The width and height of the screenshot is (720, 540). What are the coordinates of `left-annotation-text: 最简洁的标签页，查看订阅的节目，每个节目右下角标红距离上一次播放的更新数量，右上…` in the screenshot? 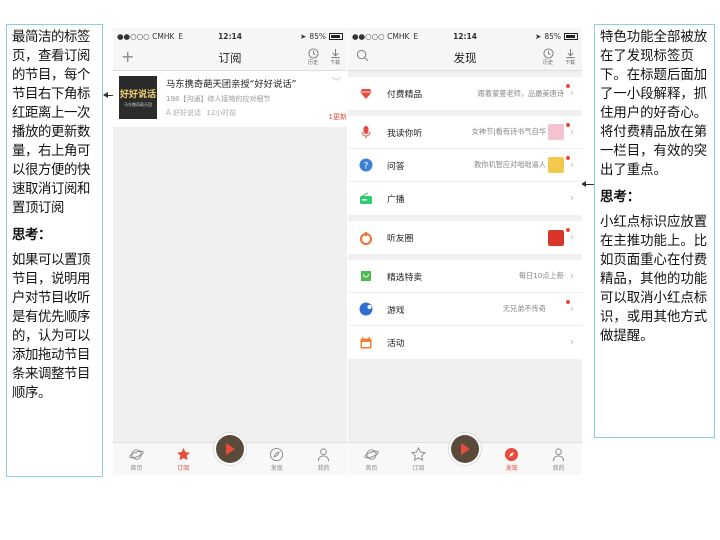 It's located at (51, 123).